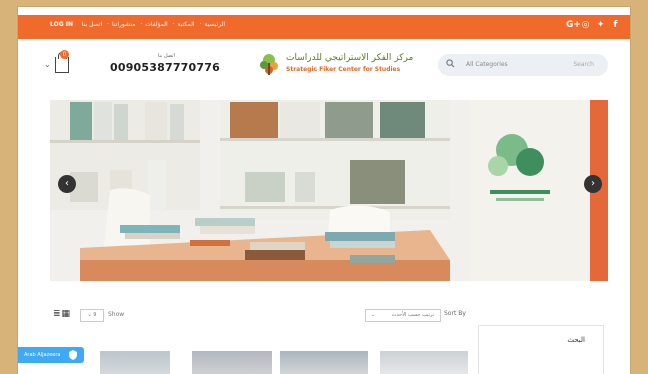  Describe the element at coordinates (62, 62) in the screenshot. I see `cart-icon` at that location.